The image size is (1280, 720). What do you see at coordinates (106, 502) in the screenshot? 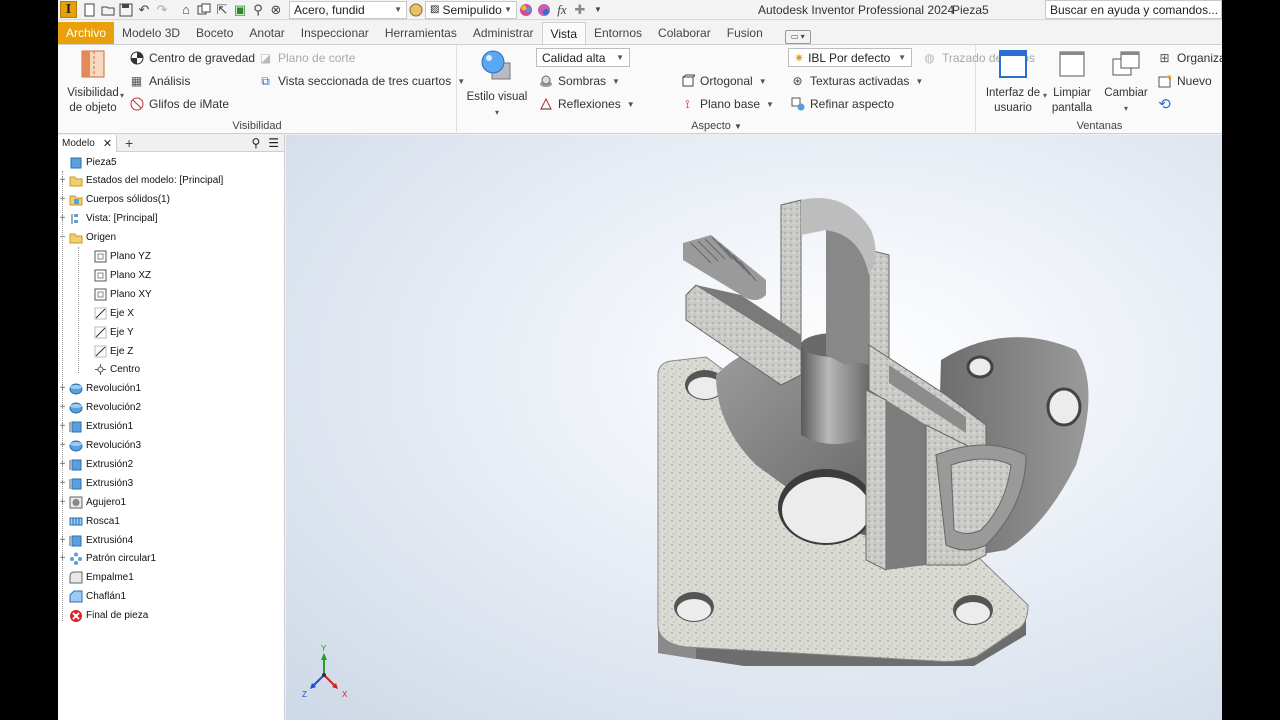
I see `tree-node-label: Agujero1` at bounding box center [106, 502].